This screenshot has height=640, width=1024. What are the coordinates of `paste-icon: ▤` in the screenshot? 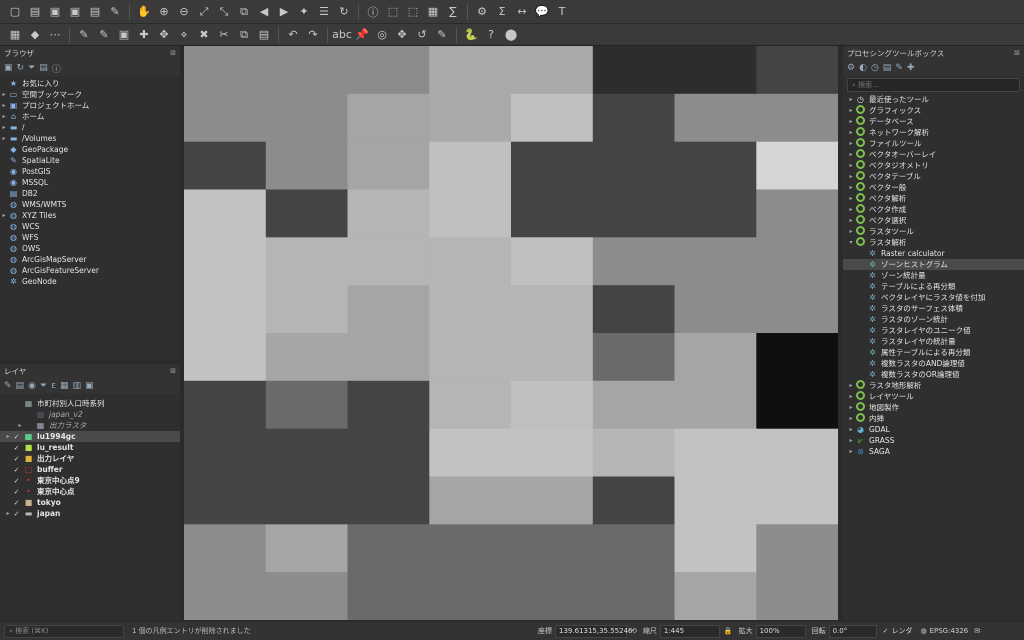 It's located at (264, 35).